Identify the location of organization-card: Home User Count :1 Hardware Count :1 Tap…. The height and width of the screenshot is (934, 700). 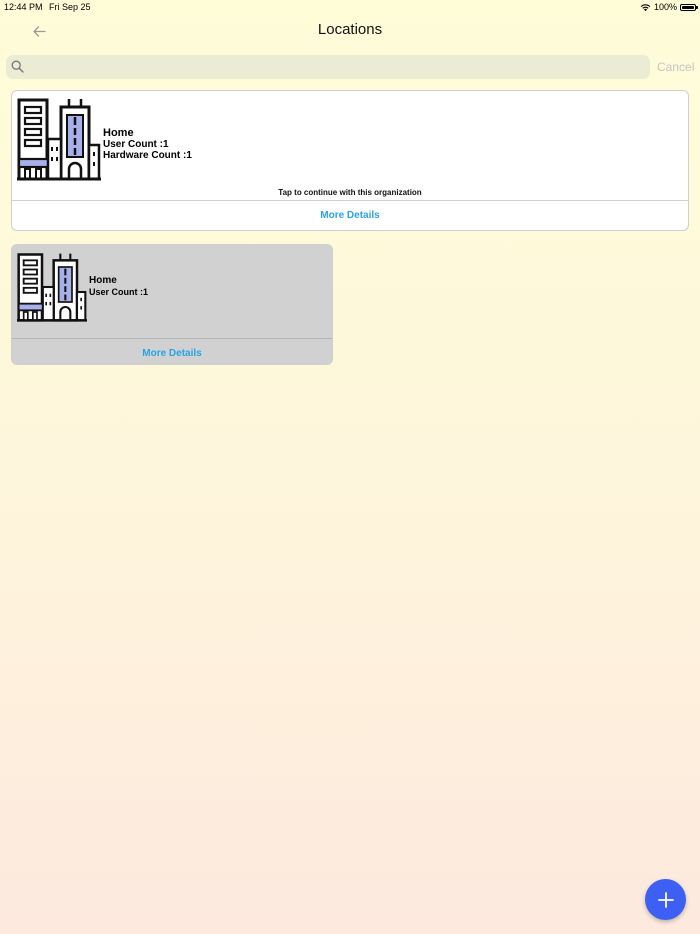
(350, 160).